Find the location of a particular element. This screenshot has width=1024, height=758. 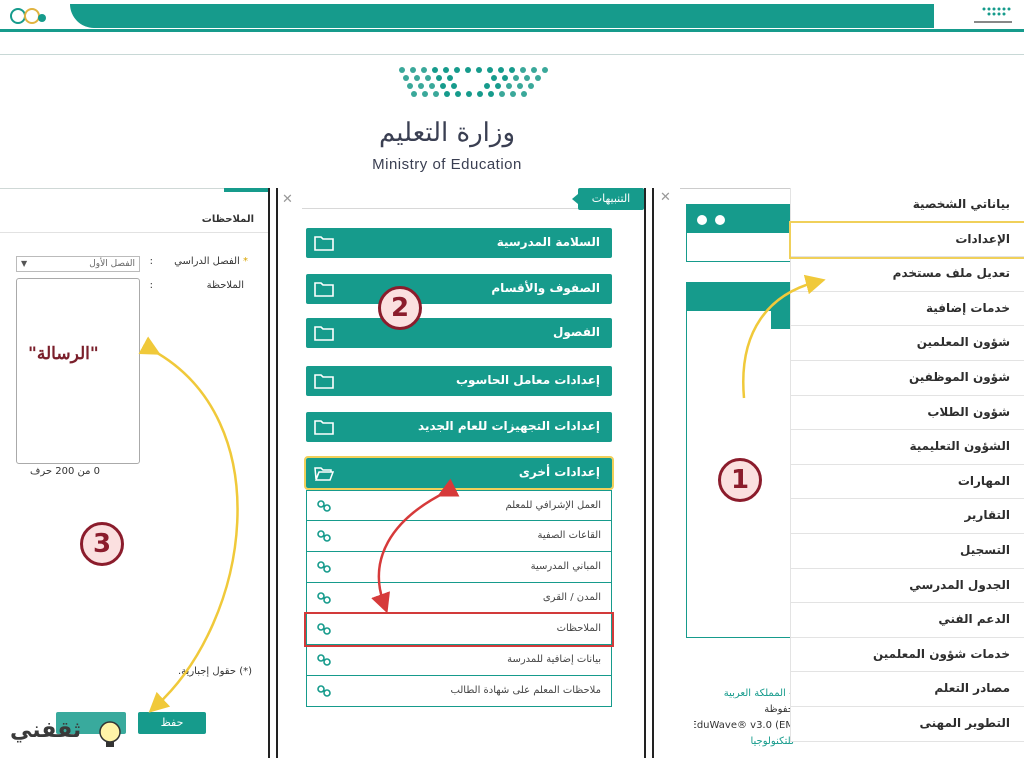

settings-link-label: ملاحظات المعلم على شهادة الطالب is located at coordinates (525, 690).